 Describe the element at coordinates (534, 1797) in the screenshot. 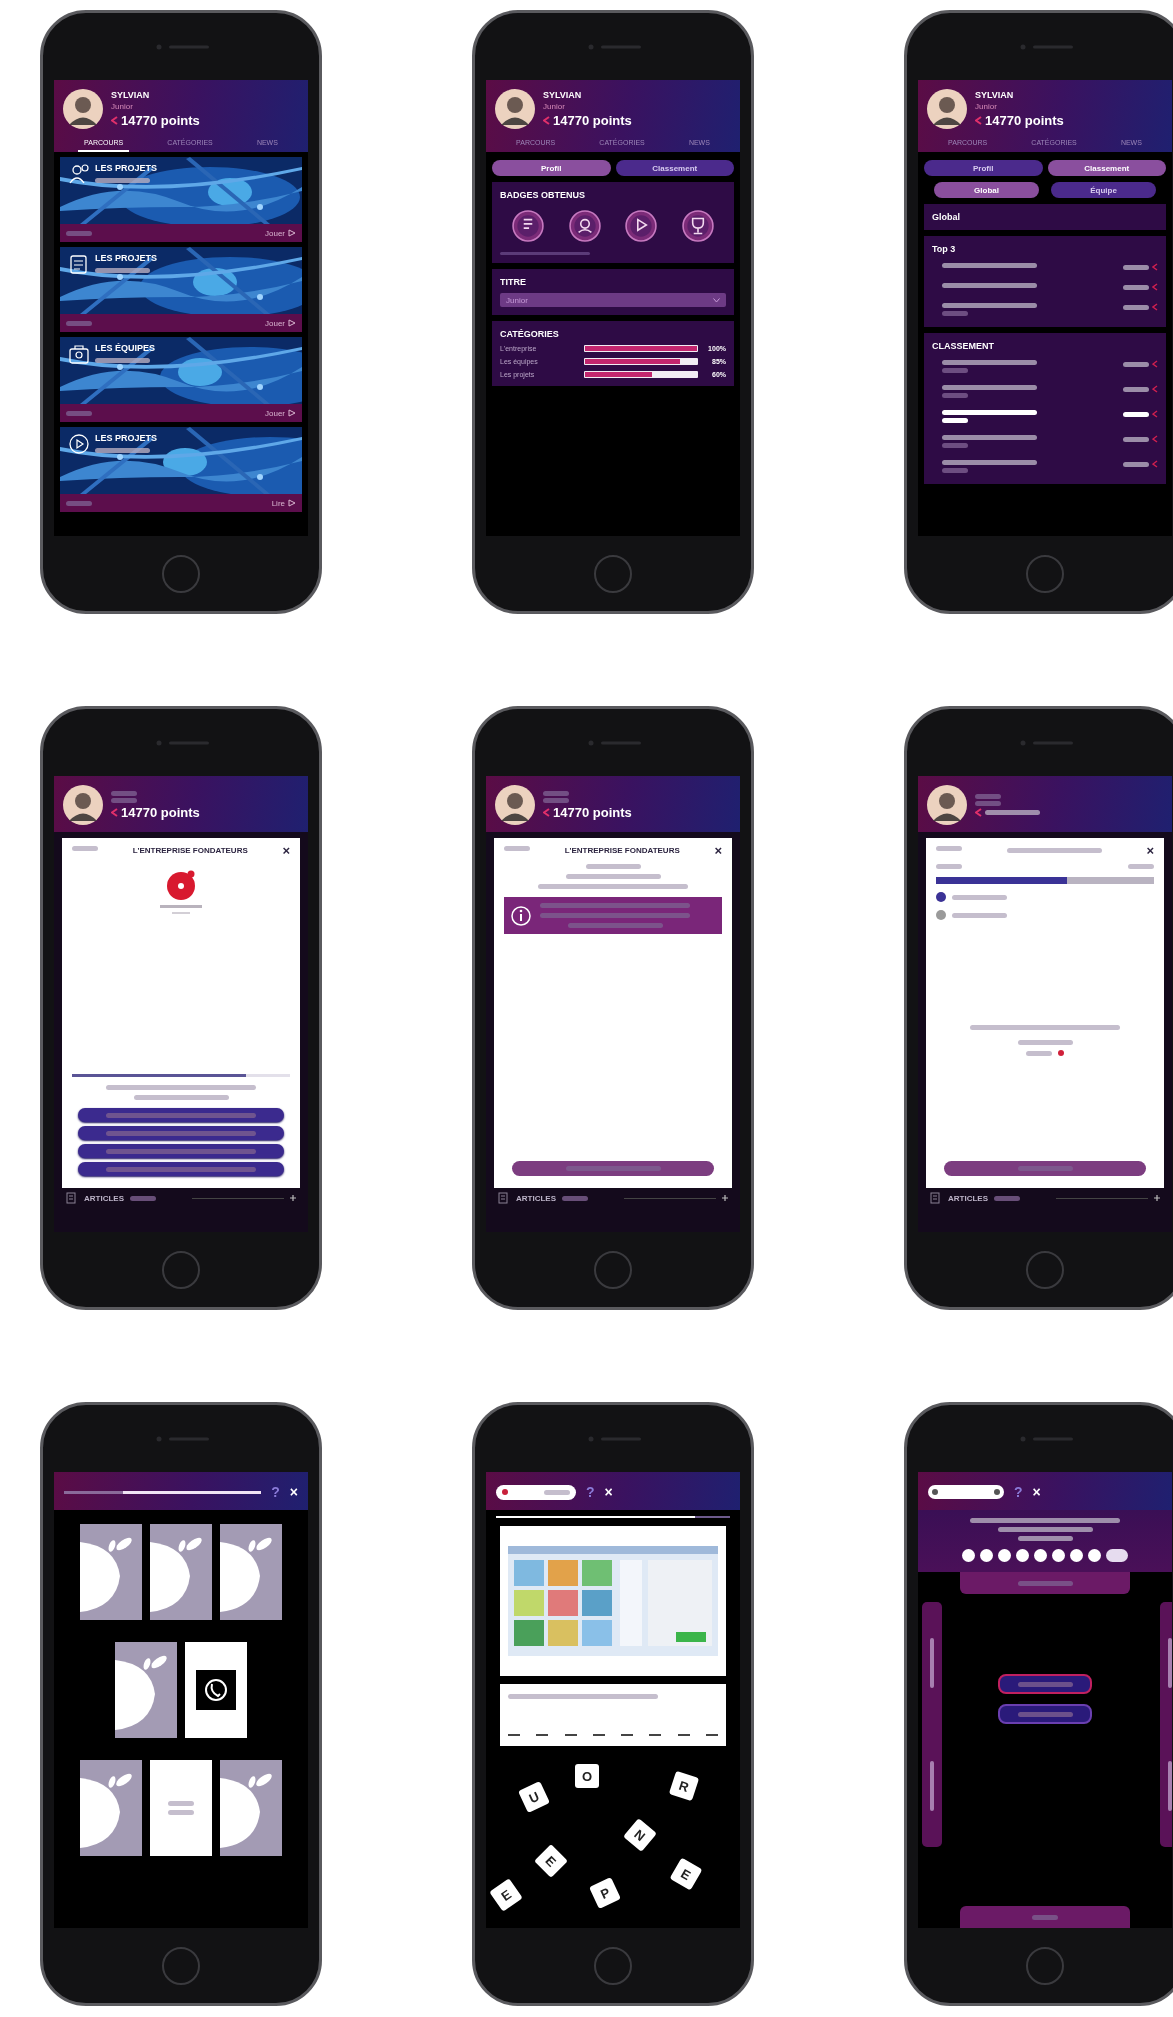

I see `letter-tile: U` at that location.